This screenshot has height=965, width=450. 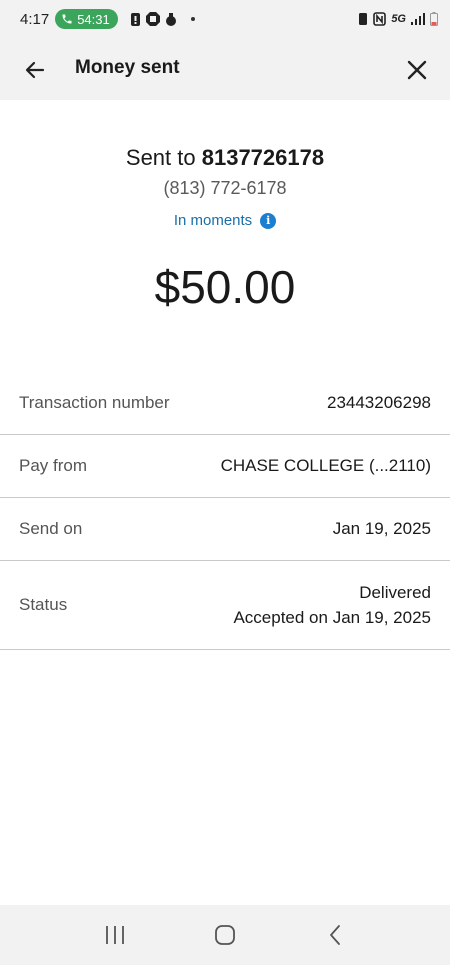 I want to click on call-timer: 54:31, so click(x=93, y=19).